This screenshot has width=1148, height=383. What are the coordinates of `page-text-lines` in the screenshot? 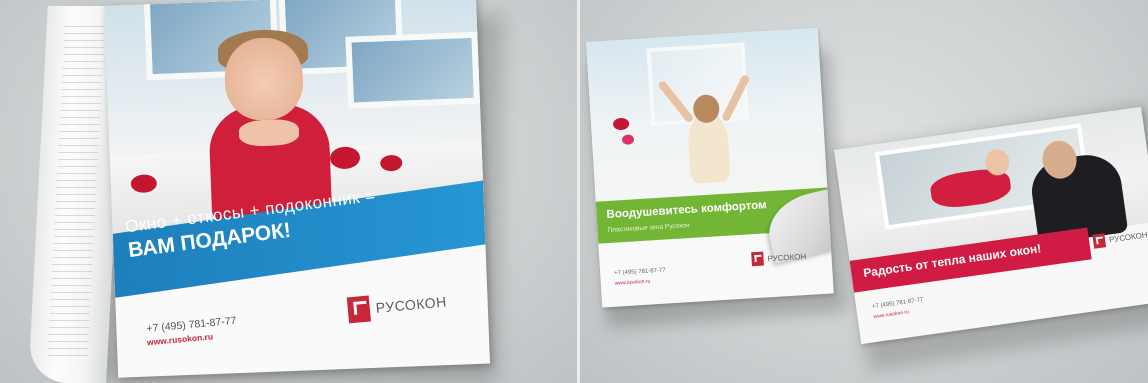 It's located at (76, 191).